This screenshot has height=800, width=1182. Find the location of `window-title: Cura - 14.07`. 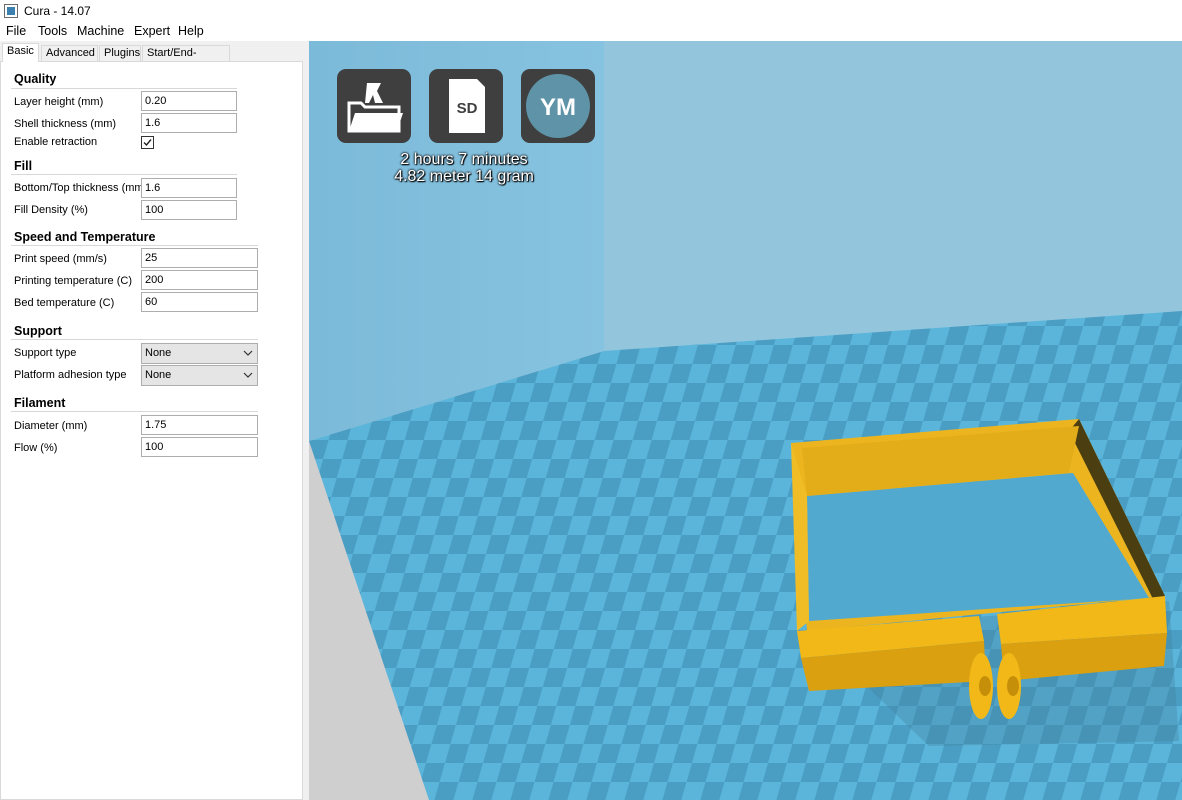

window-title: Cura - 14.07 is located at coordinates (57, 11).